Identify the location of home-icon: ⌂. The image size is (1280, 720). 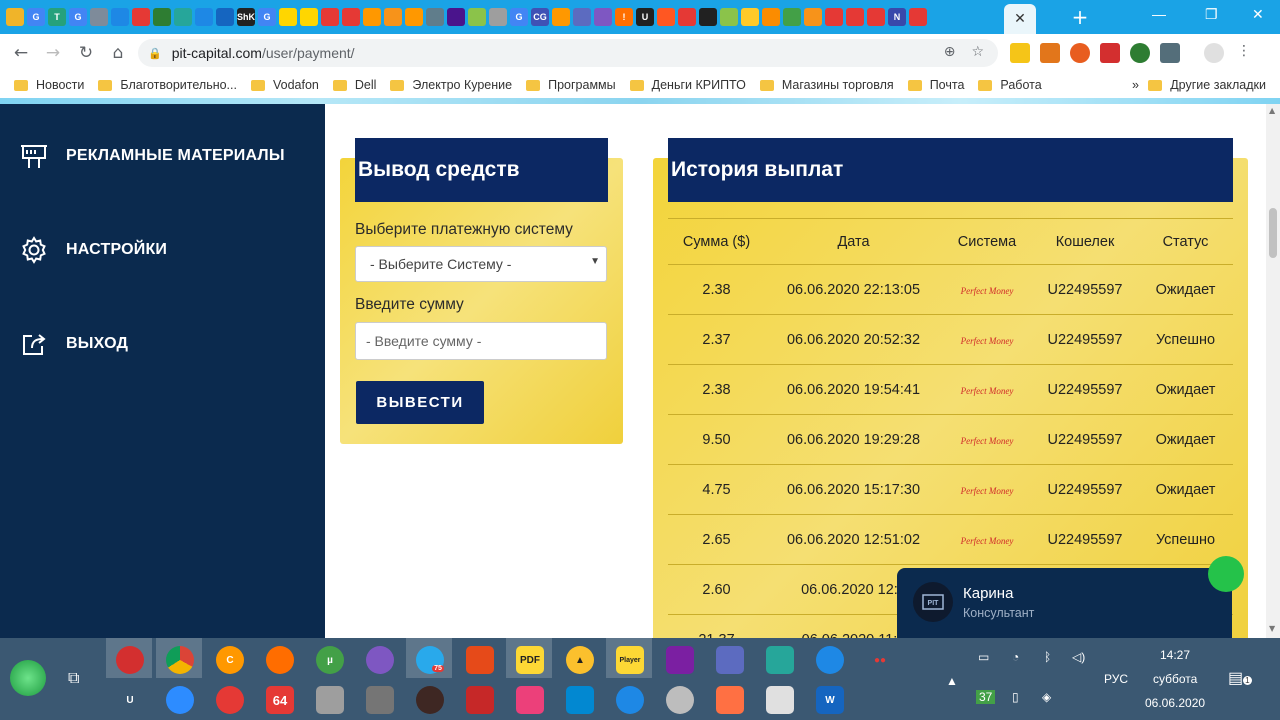
(118, 53).